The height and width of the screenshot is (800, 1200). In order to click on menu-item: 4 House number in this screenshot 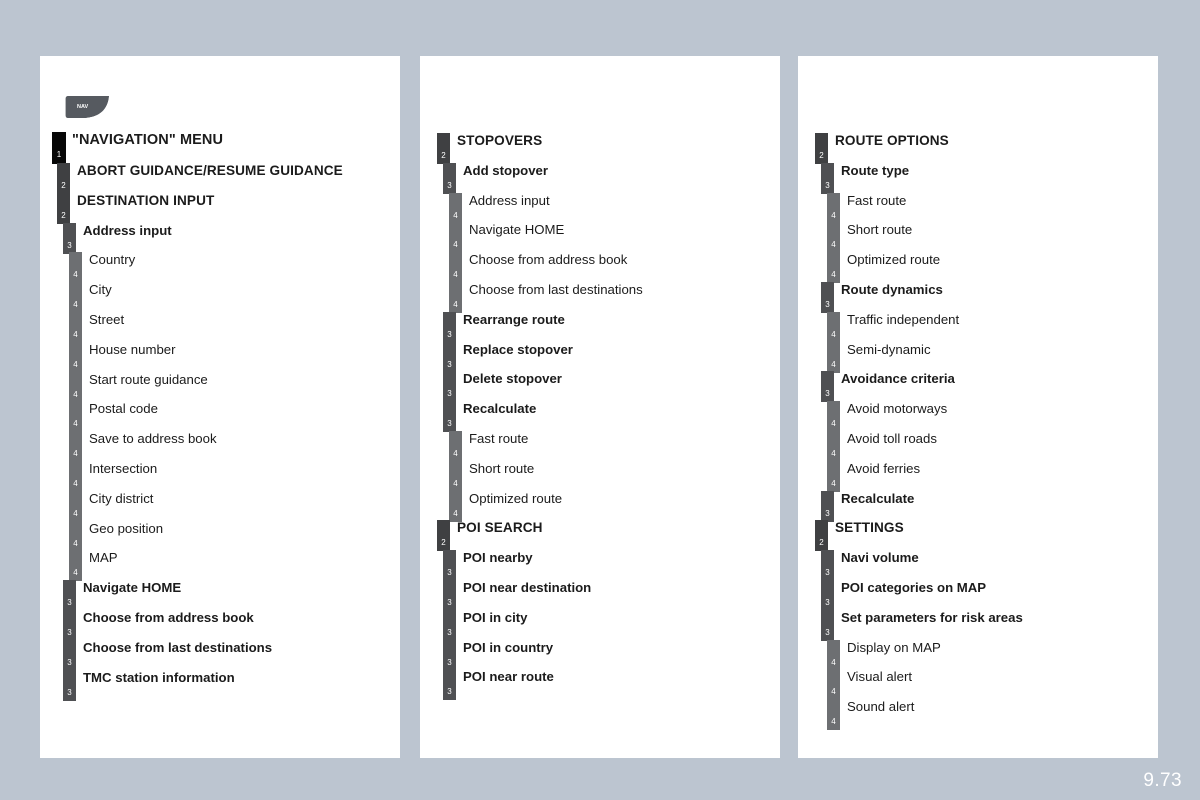, I will do `click(220, 357)`.